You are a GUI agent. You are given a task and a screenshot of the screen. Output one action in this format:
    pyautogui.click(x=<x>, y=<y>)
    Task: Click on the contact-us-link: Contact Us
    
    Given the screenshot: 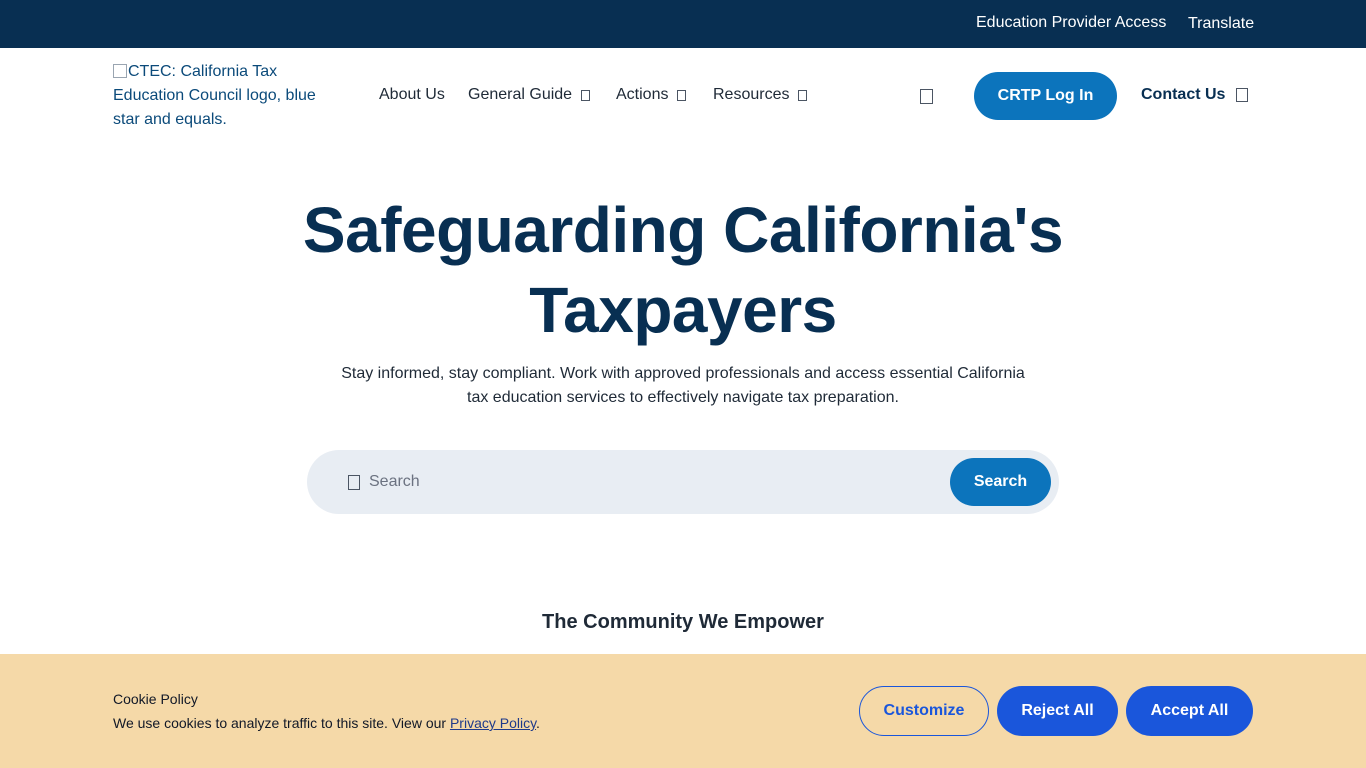 What is the action you would take?
    pyautogui.click(x=1195, y=95)
    